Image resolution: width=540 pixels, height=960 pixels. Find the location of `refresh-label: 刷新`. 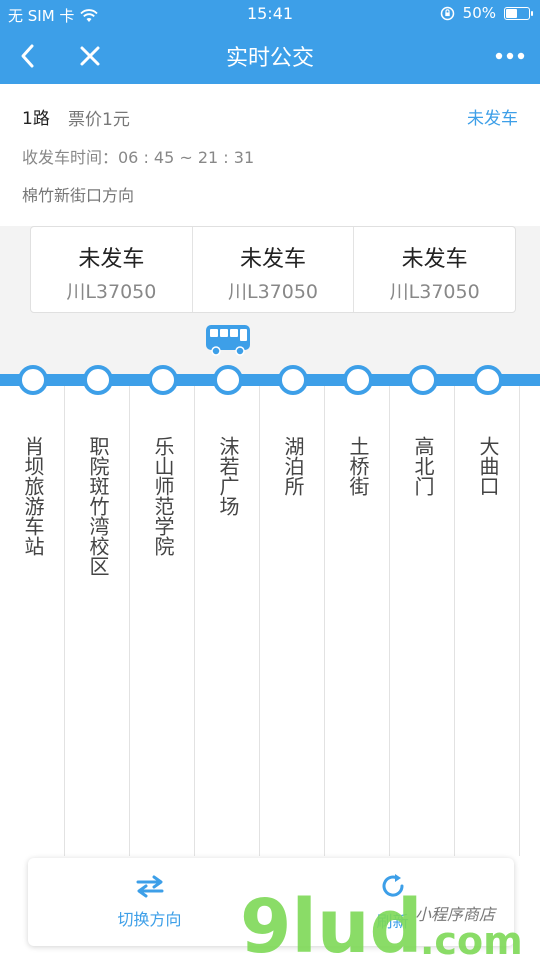

refresh-label: 刷新 is located at coordinates (392, 921).